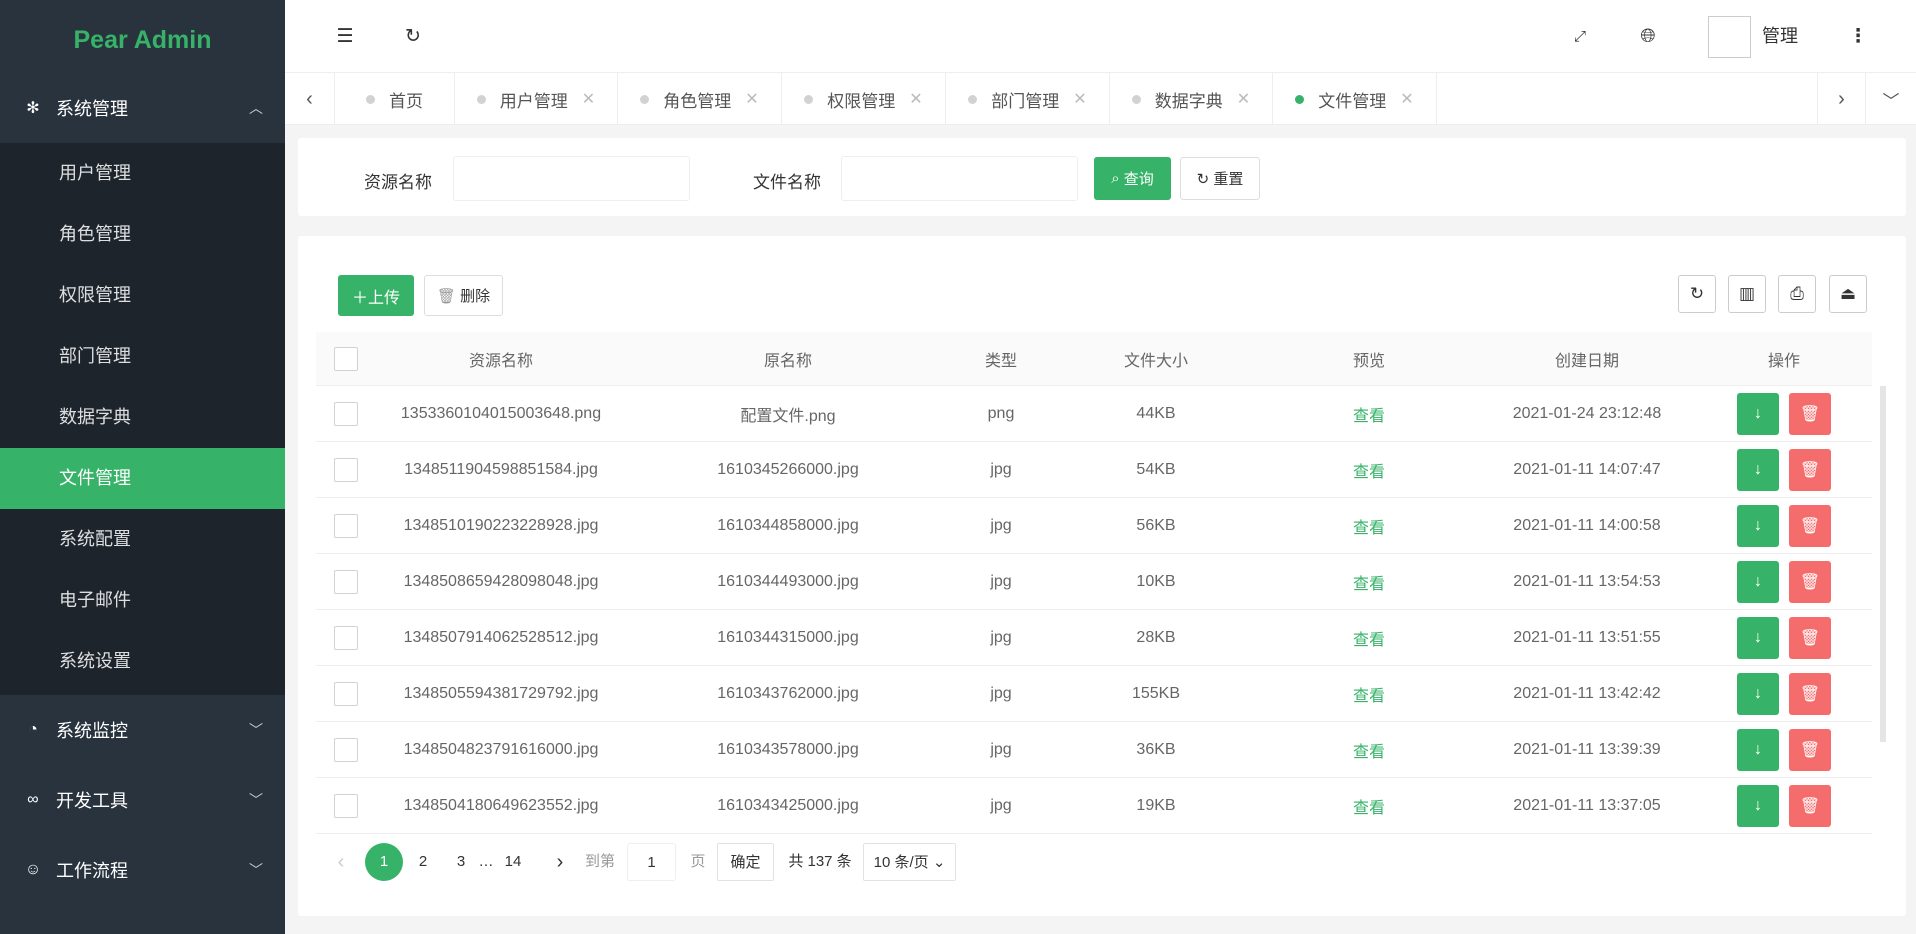 This screenshot has height=934, width=1916. I want to click on next-page-icon: ›, so click(560, 862).